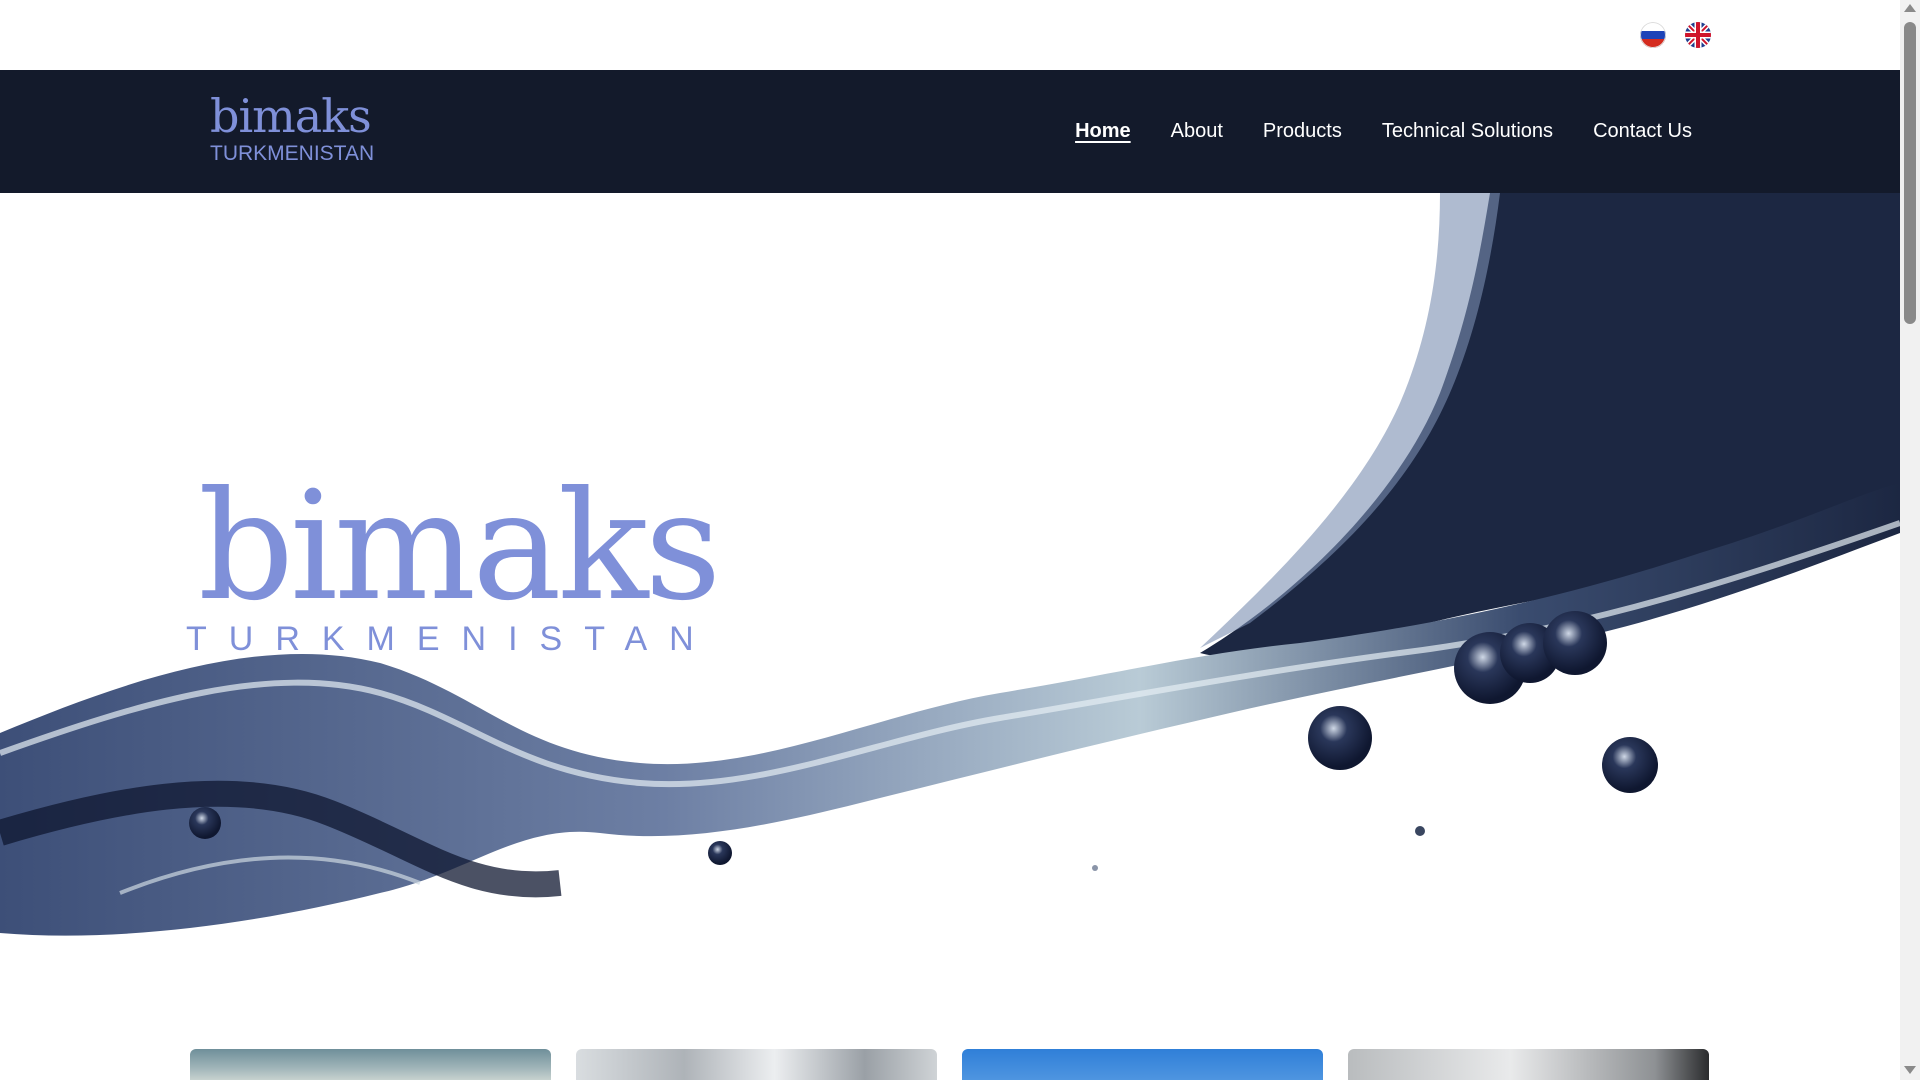 The height and width of the screenshot is (1080, 1920). I want to click on scroll-up-arrow-icon, so click(1910, 8).